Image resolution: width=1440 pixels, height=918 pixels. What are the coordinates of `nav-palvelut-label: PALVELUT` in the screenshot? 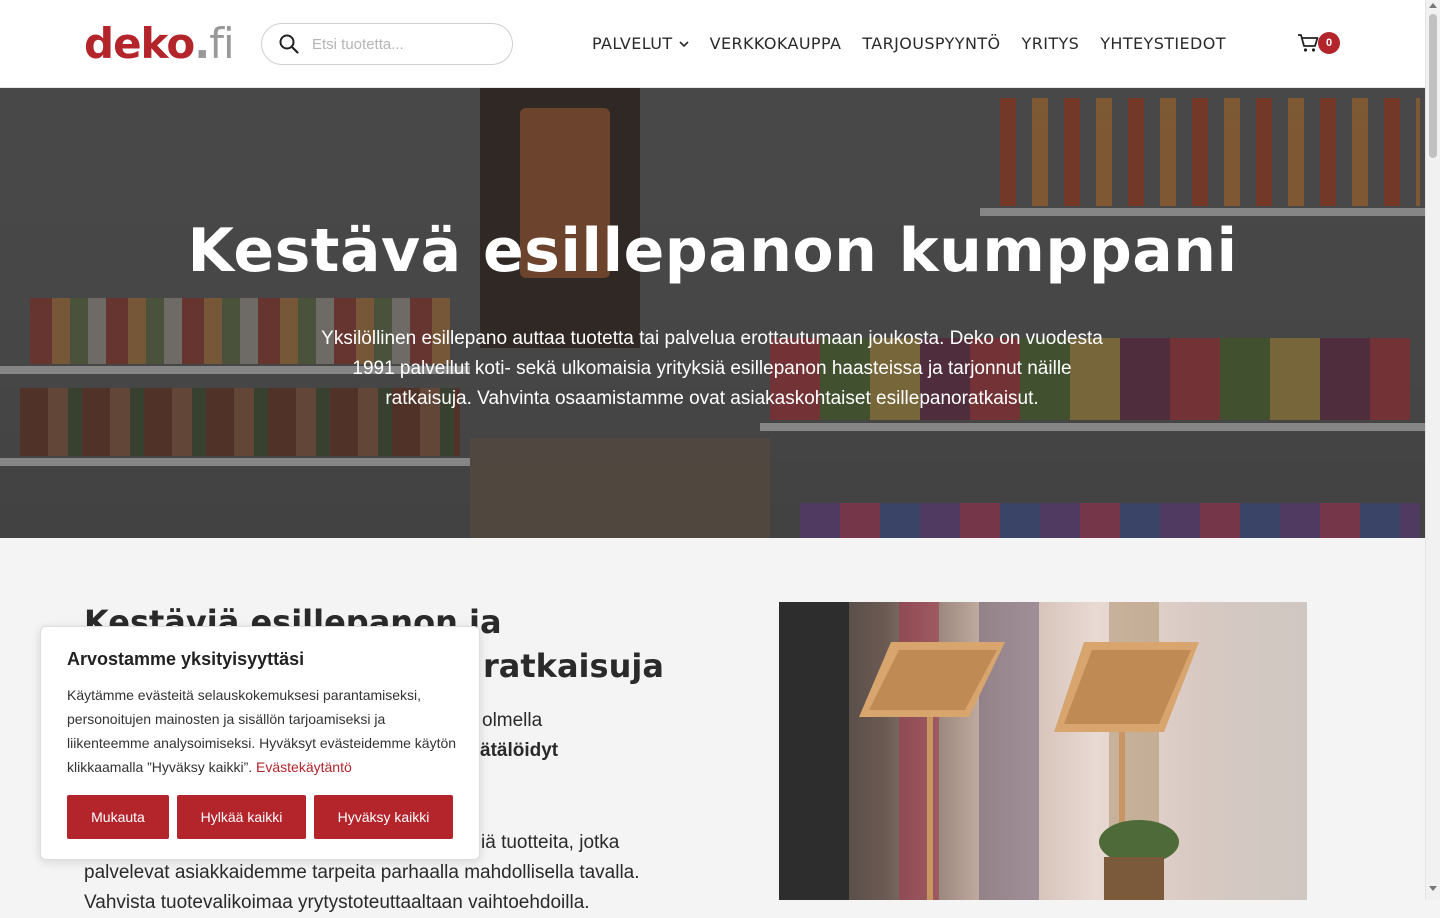 It's located at (632, 43).